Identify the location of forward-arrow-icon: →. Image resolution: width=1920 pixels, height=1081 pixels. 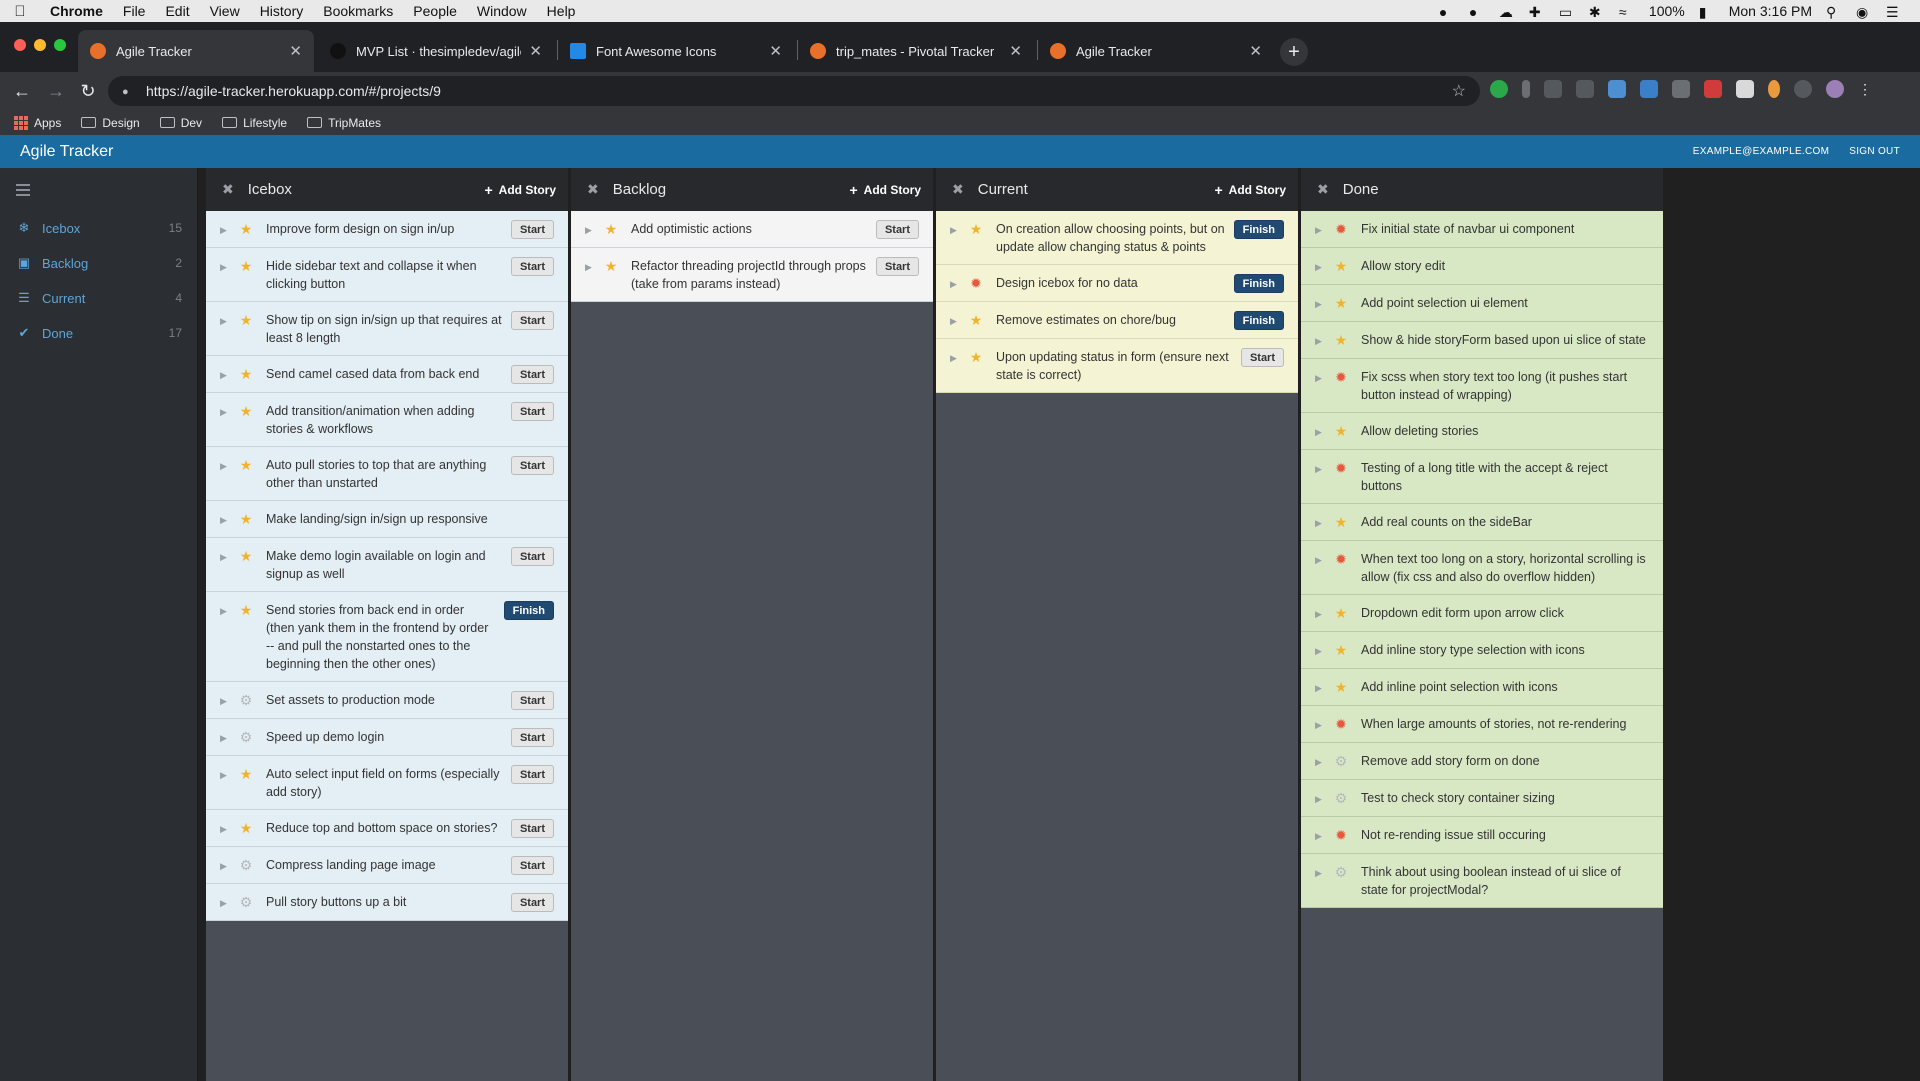
(56, 91).